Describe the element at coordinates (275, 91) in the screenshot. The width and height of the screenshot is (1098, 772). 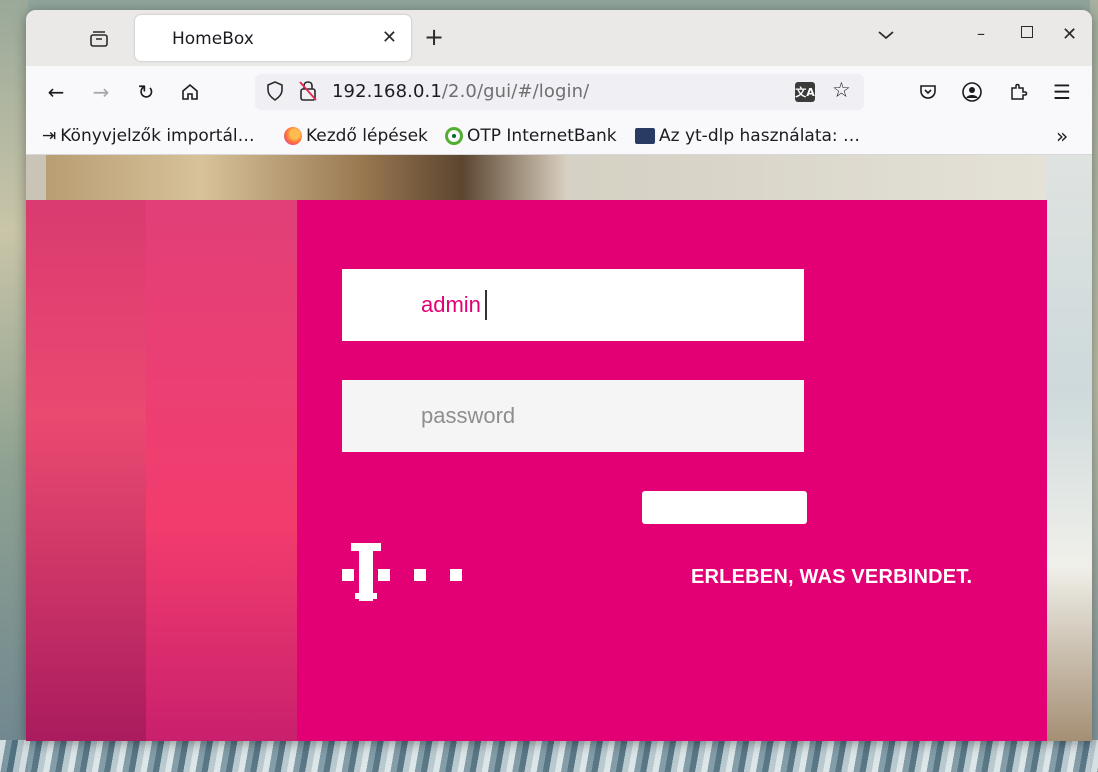
I see `shield-icon-svg` at that location.